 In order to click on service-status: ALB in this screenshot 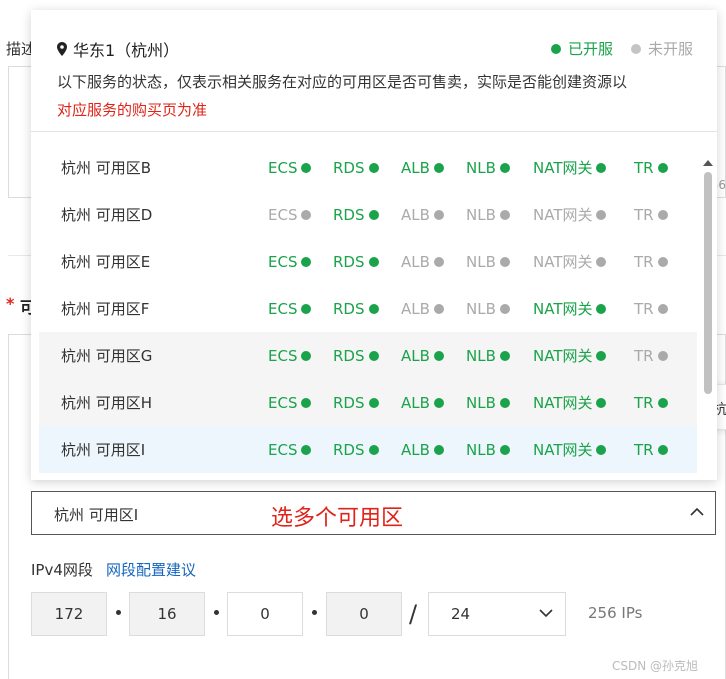, I will do `click(422, 262)`.